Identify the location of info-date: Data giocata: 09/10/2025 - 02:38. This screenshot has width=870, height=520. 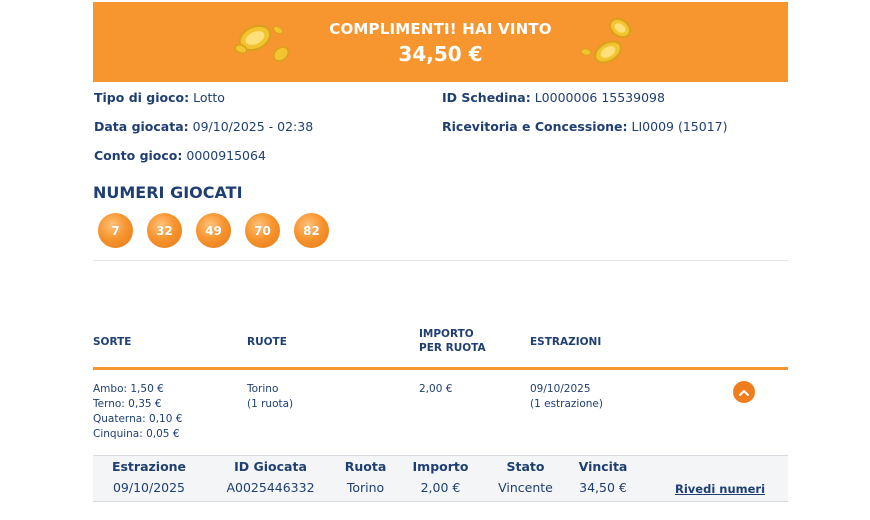
(203, 126).